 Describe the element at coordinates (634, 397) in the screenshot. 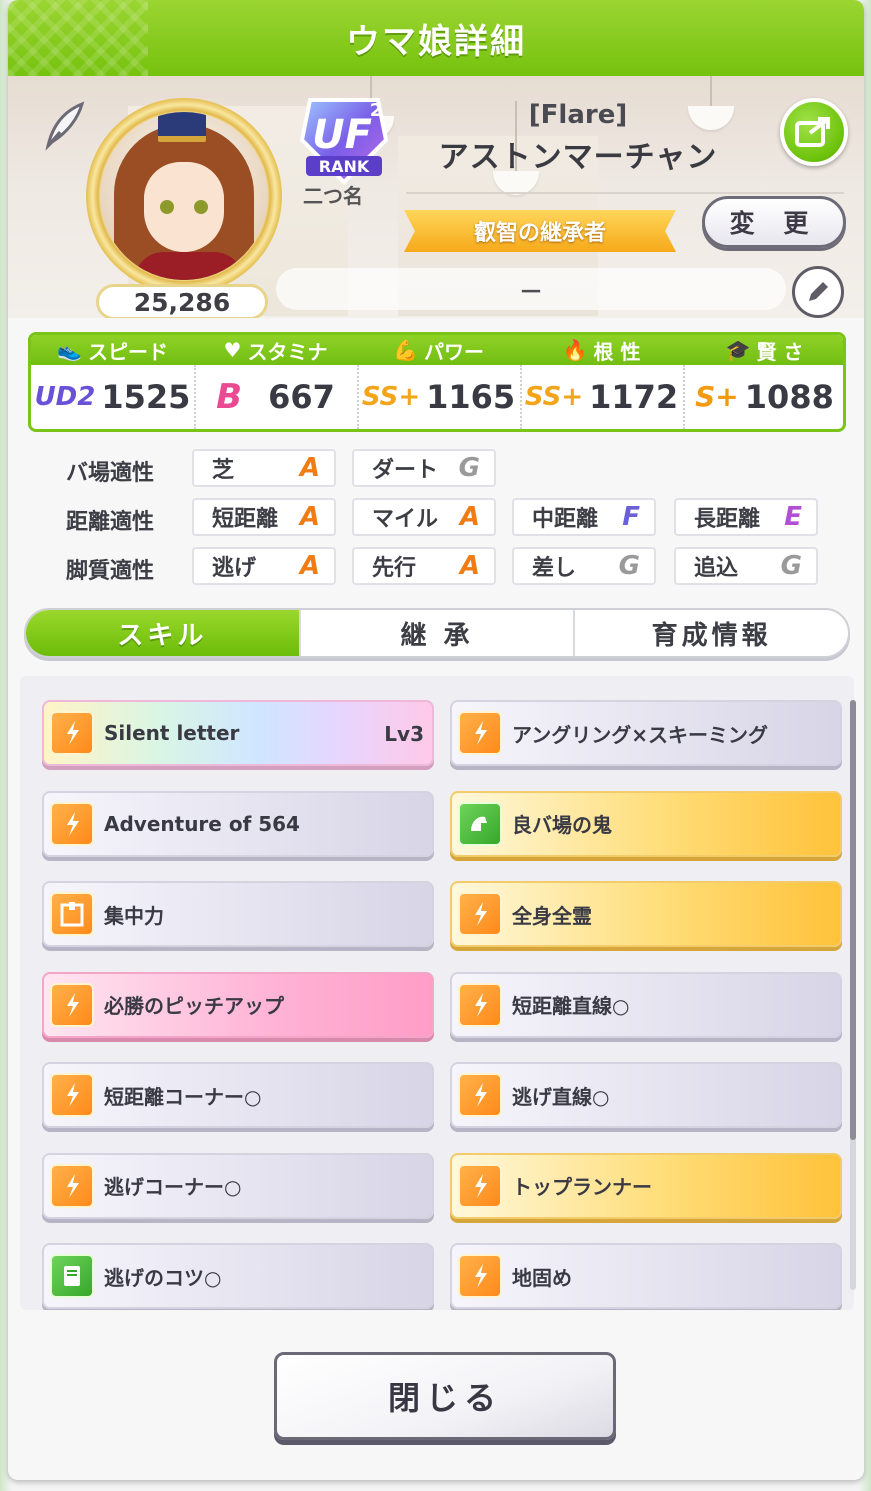

I see `stat-value: 1172` at that location.